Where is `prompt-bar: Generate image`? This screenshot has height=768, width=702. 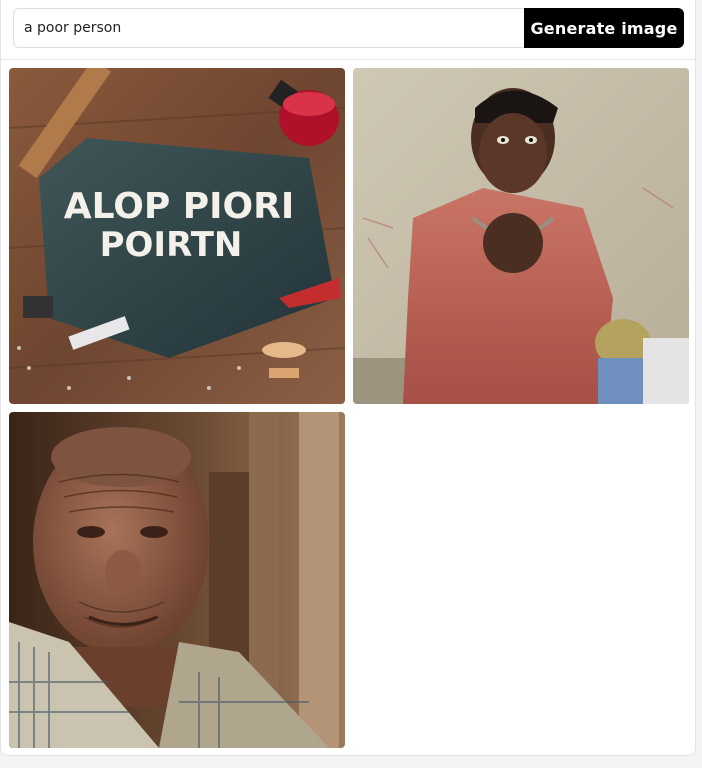 prompt-bar: Generate image is located at coordinates (348, 30).